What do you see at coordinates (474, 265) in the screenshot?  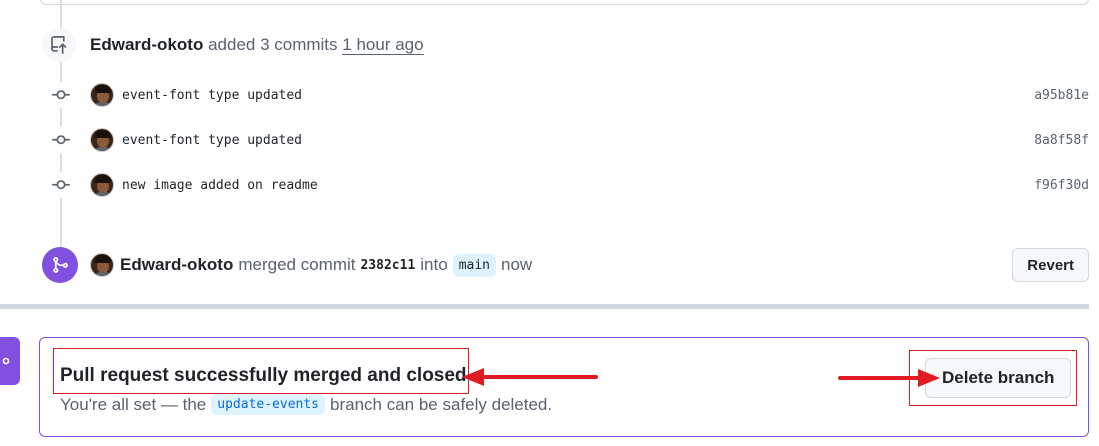 I see `target-branch-label: main` at bounding box center [474, 265].